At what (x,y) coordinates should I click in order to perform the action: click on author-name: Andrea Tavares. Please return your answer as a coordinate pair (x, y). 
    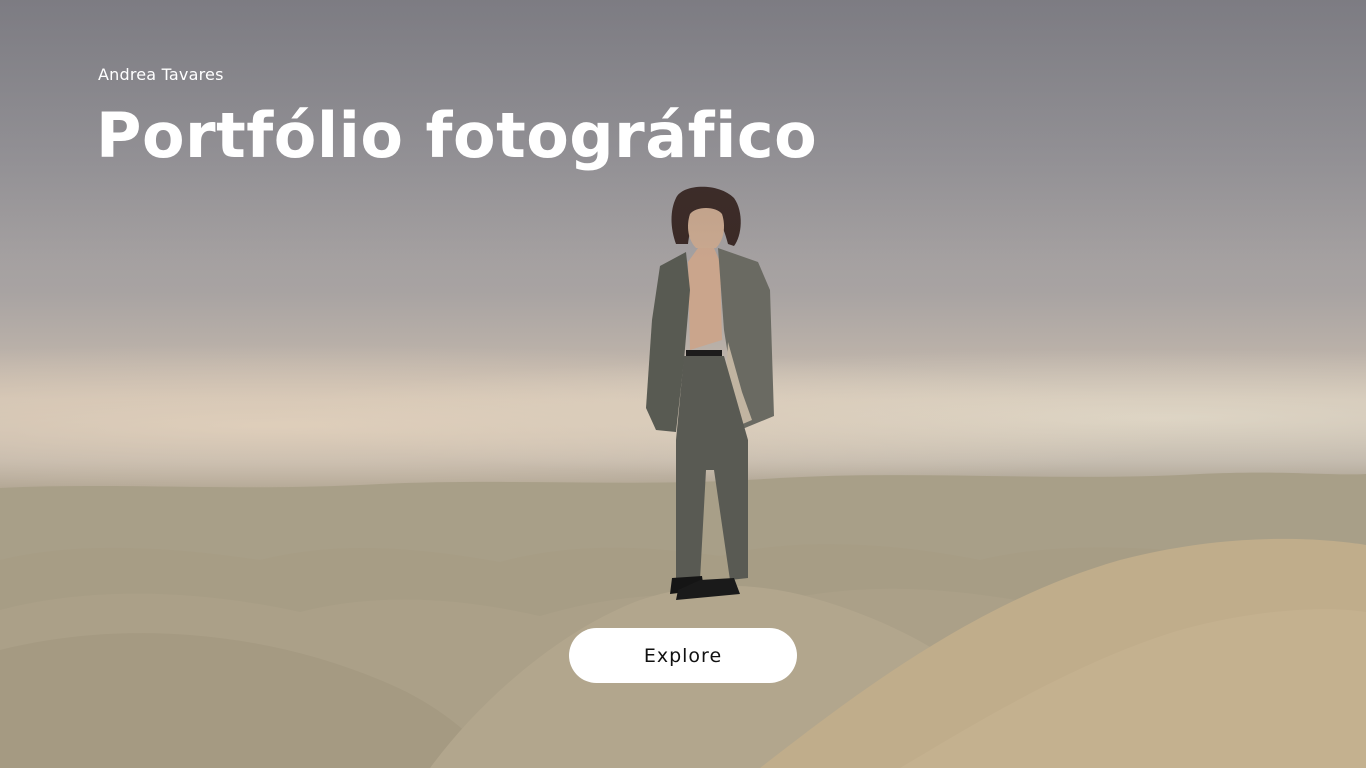
    Looking at the image, I should click on (161, 74).